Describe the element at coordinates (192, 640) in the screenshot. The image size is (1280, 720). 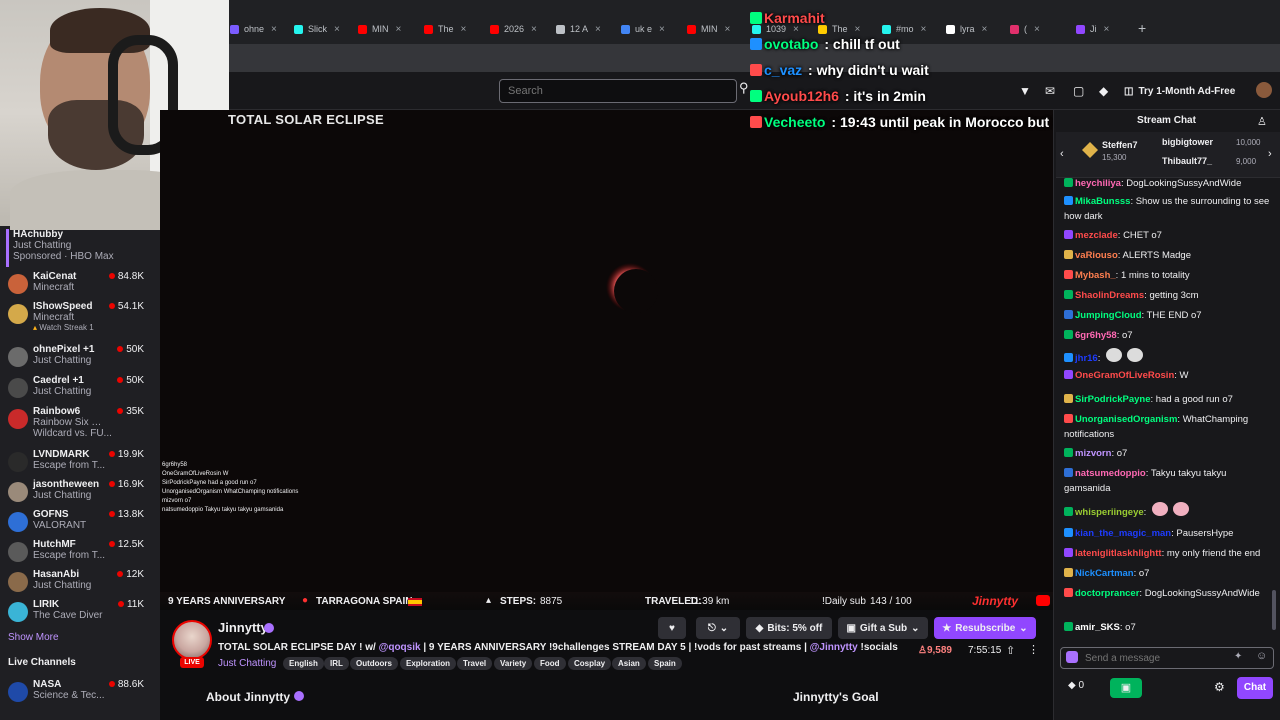
I see `channel-avatar` at that location.